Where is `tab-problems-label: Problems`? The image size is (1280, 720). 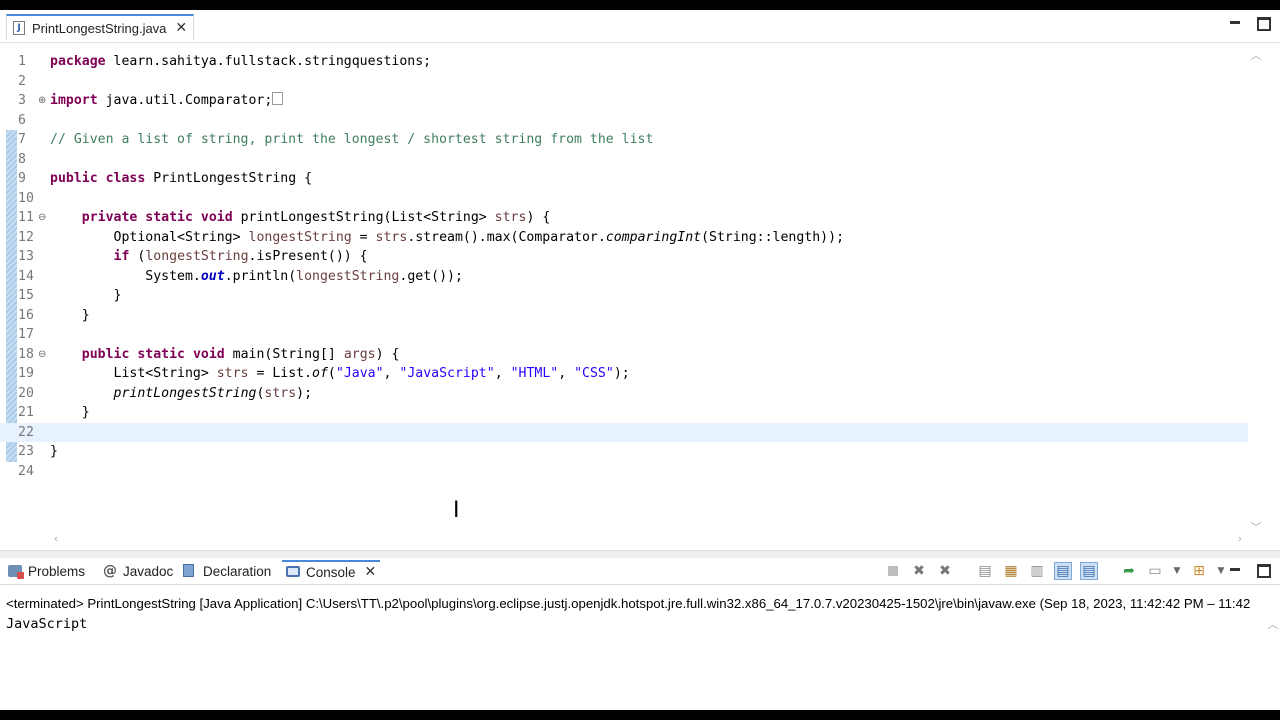
tab-problems-label: Problems is located at coordinates (57, 571).